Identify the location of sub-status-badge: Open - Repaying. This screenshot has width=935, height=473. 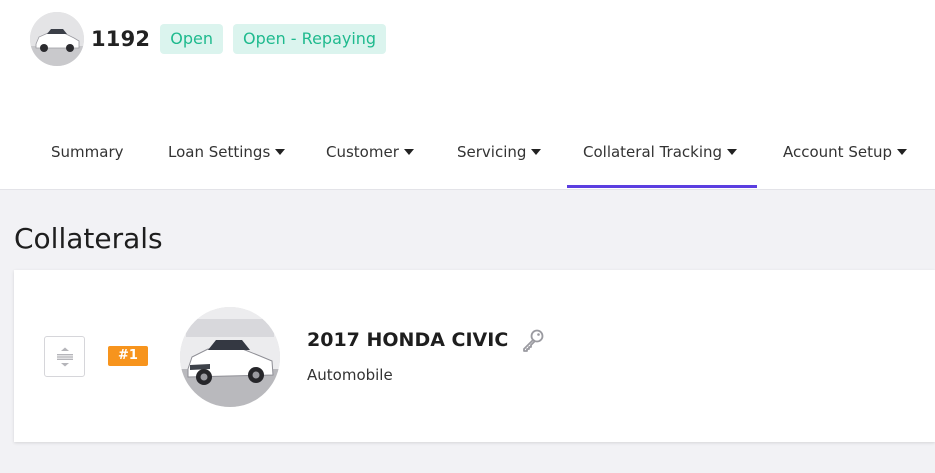
(309, 39).